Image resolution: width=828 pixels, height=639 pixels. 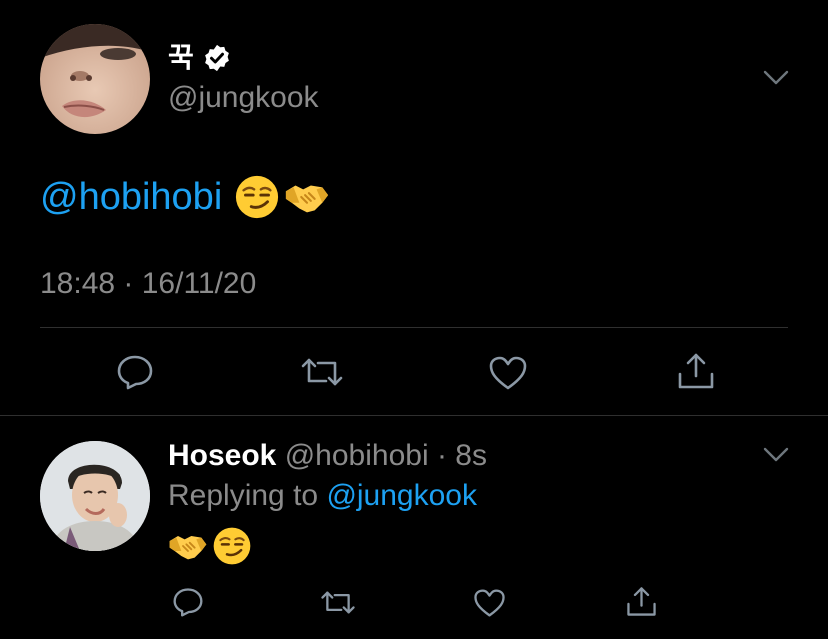 I want to click on verified-badge-icon, so click(x=216, y=58).